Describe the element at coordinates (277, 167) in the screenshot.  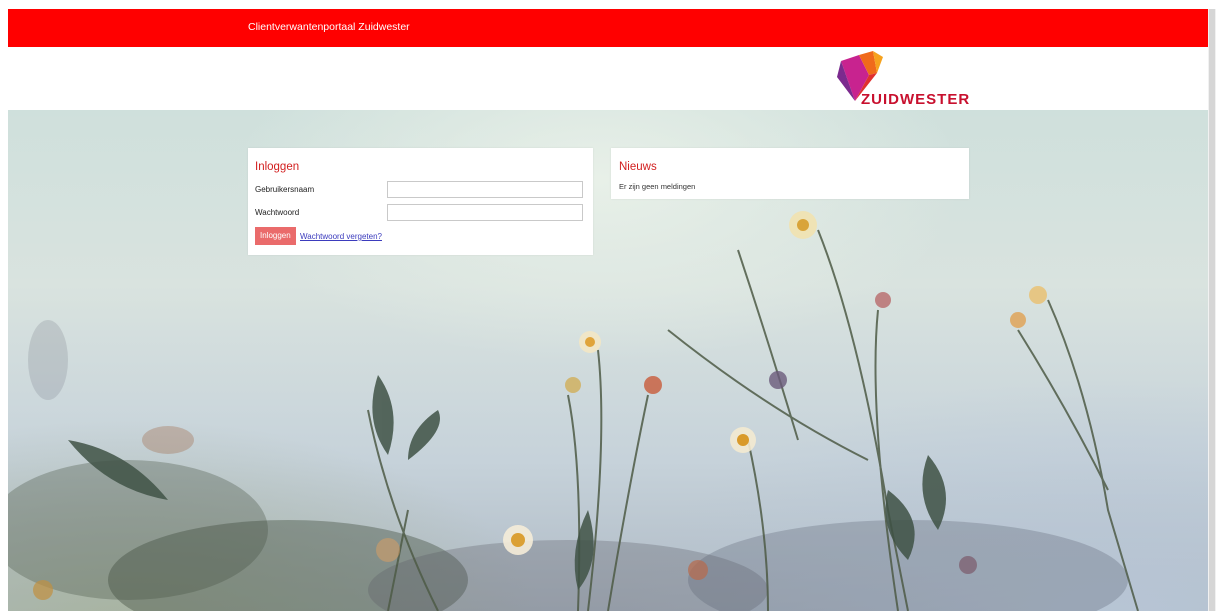
I see `login-title: Inloggen` at that location.